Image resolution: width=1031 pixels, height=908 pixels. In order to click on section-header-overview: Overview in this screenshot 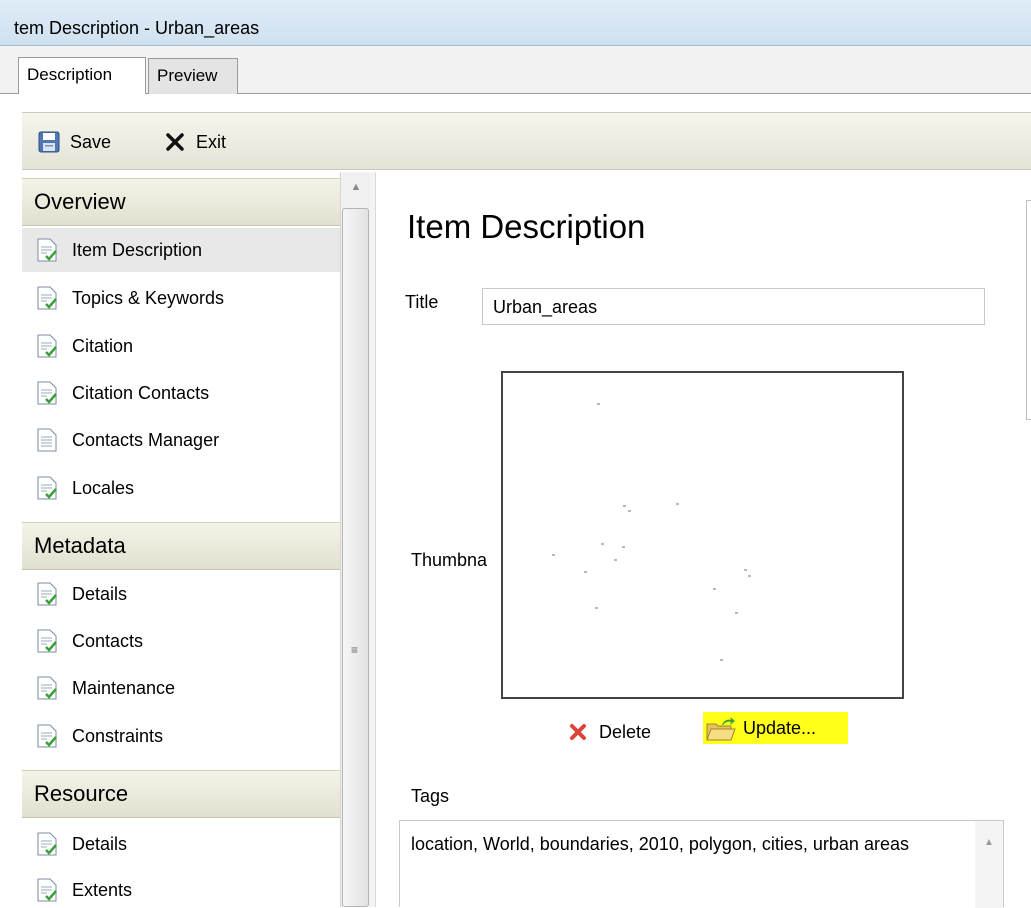, I will do `click(181, 202)`.